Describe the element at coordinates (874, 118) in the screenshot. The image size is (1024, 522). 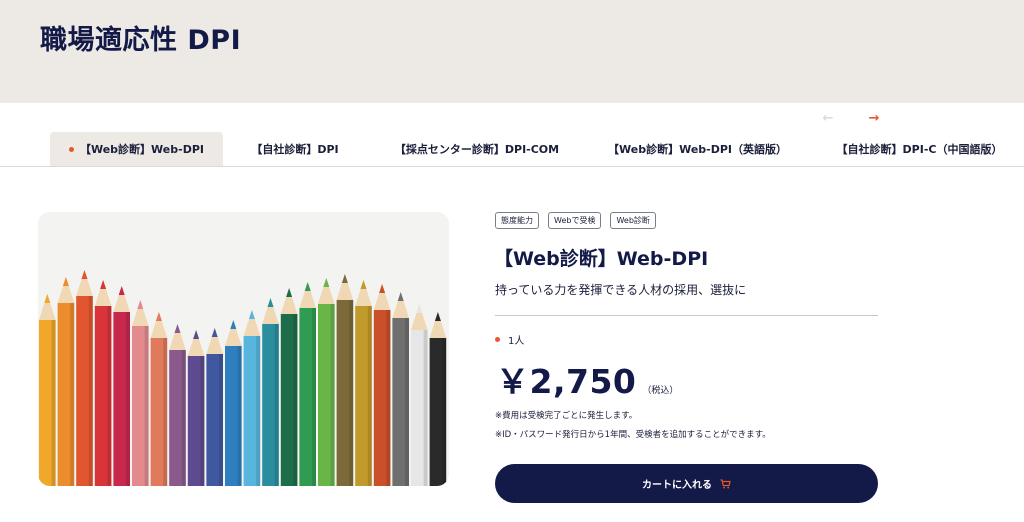
I see `arrow-right-icon: →` at that location.